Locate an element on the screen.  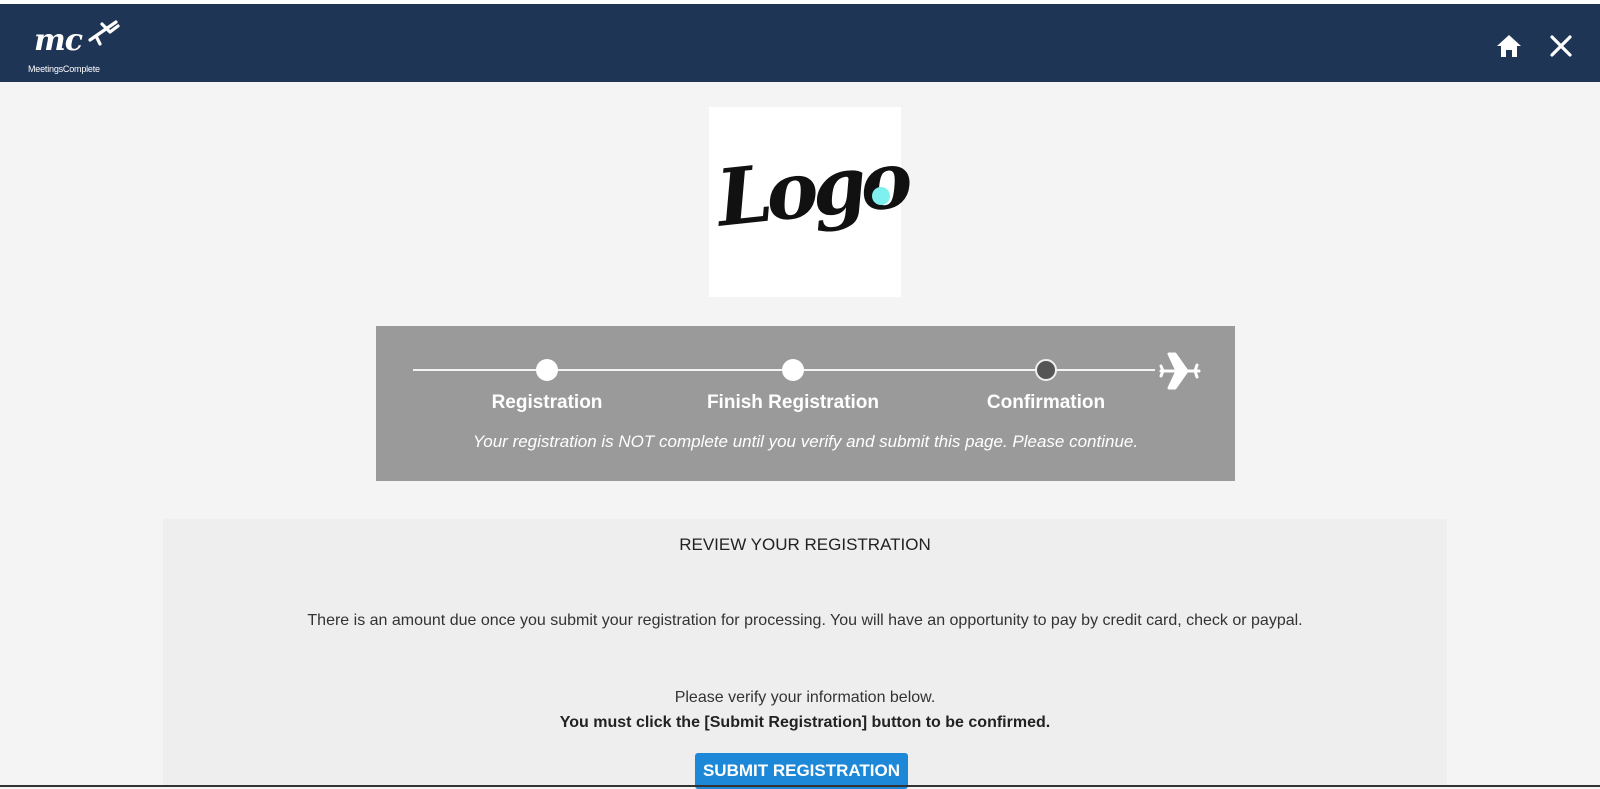
brand-airplane-icon is located at coordinates (104, 33).